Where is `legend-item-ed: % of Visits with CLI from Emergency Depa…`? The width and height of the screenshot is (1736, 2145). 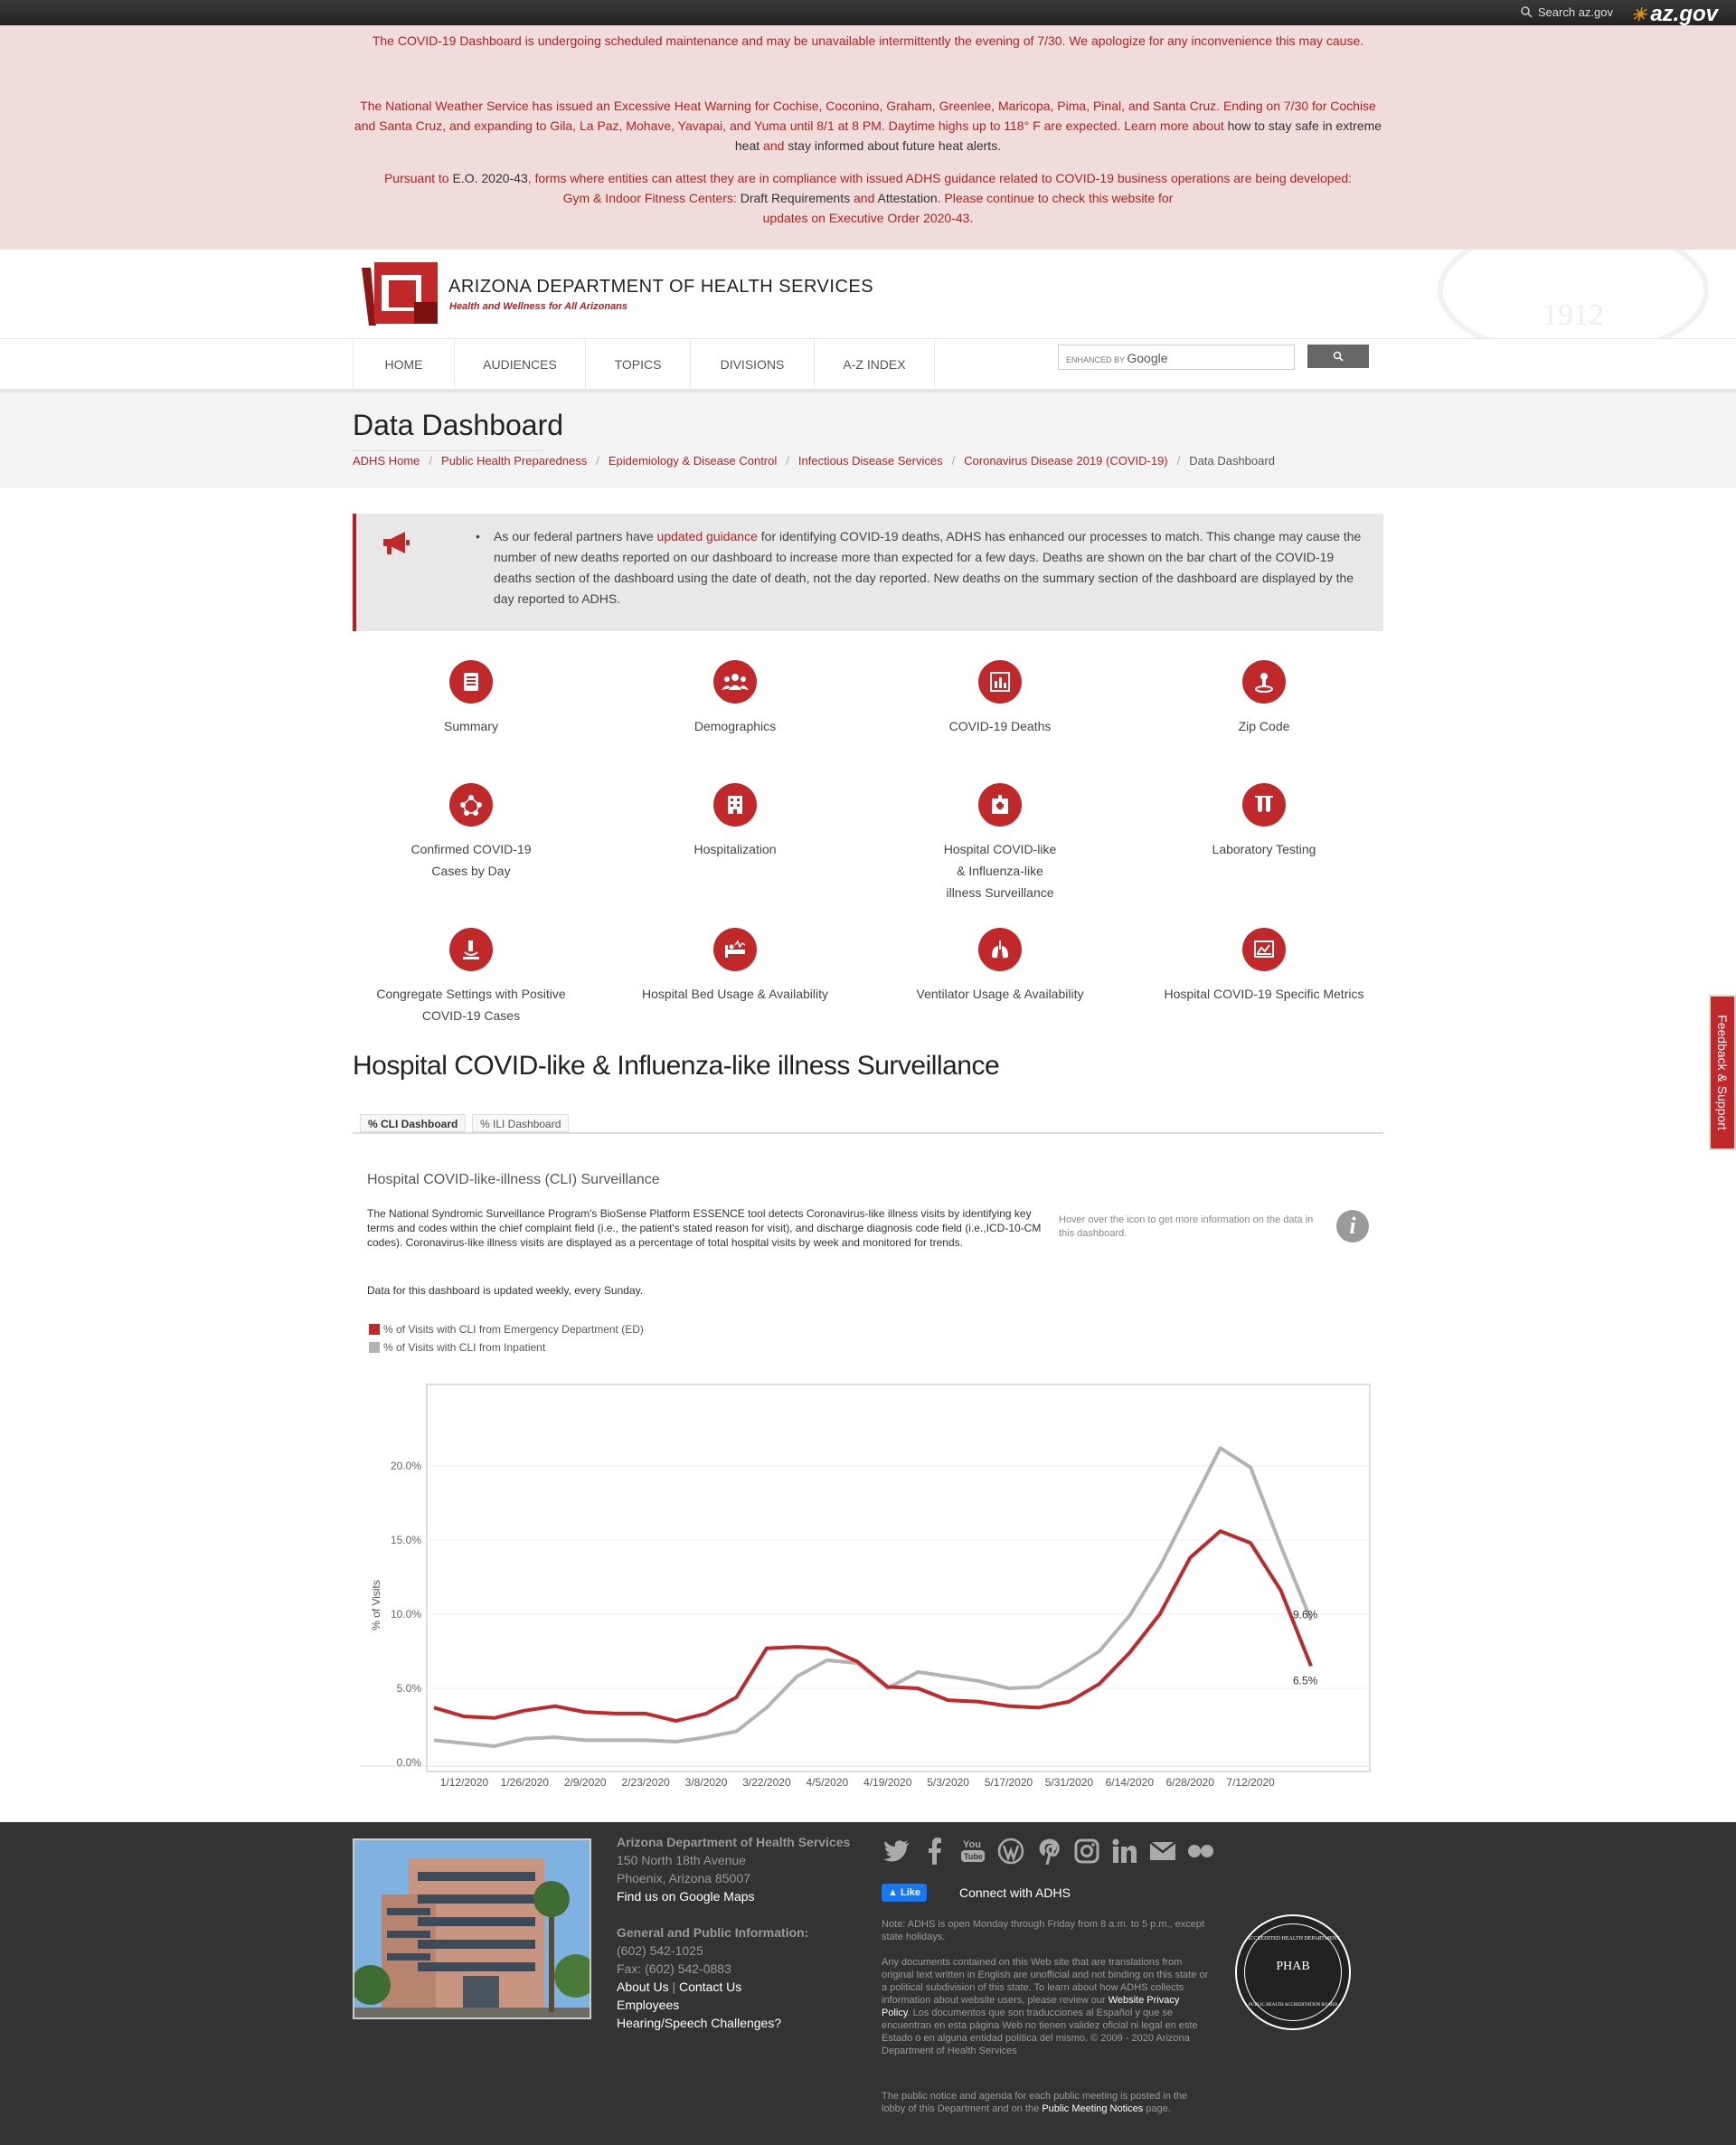
legend-item-ed: % of Visits with CLI from Emergency Depa… is located at coordinates (506, 1329).